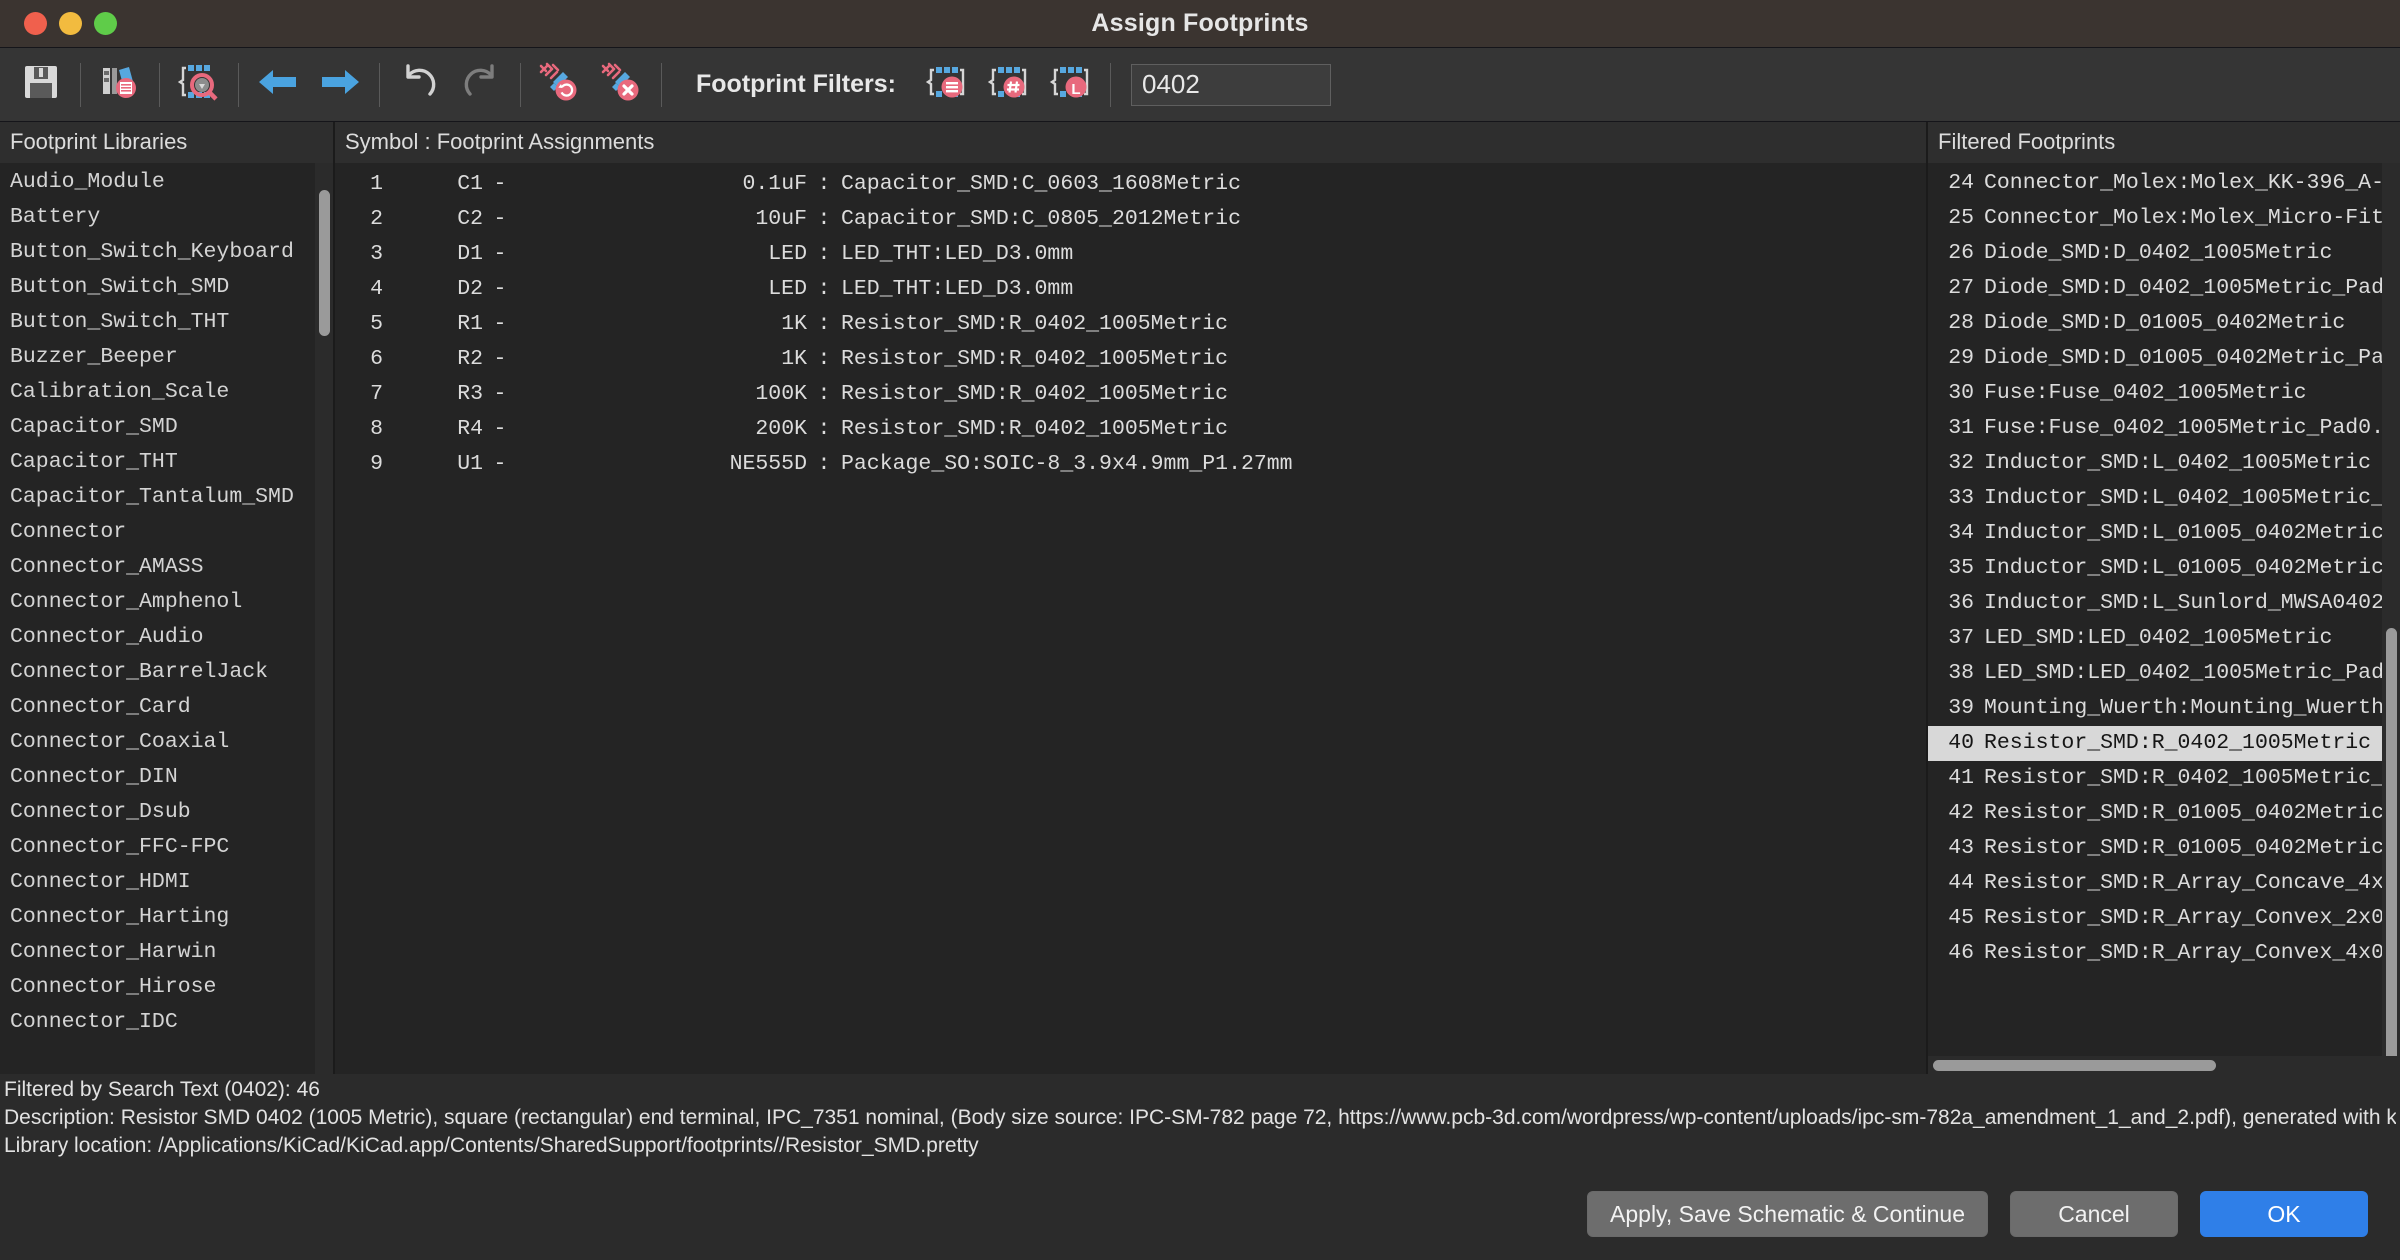 This screenshot has height=1260, width=2400. I want to click on assignment-row: 5 R1- 1K: Resistor_SMD:R_0402_1005Metric, so click(1130, 324).